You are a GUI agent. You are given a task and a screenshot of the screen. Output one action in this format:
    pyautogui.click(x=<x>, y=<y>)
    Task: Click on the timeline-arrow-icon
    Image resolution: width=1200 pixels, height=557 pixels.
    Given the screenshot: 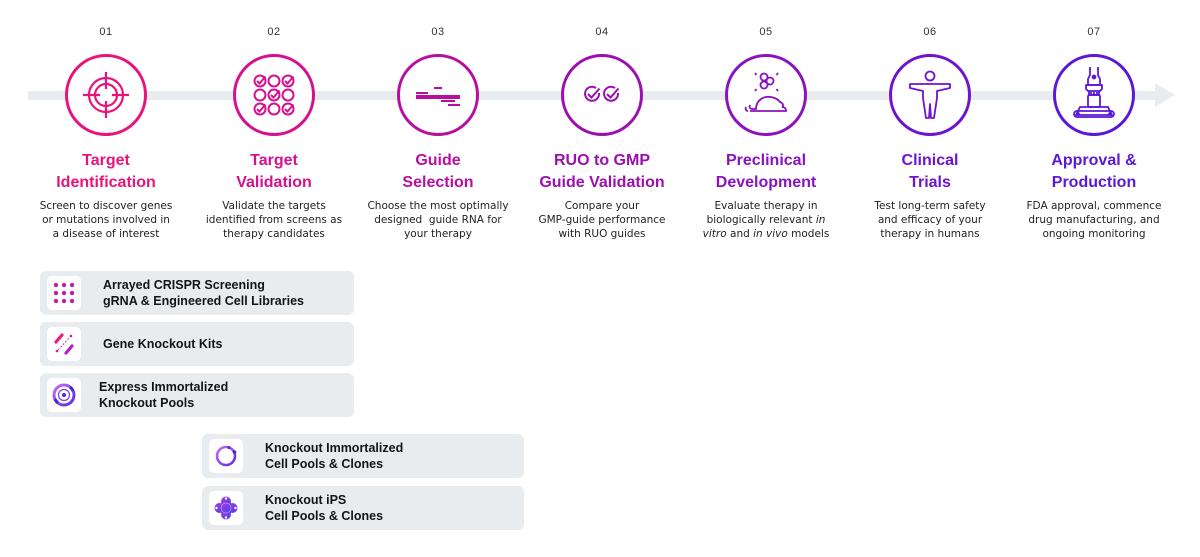 What is the action you would take?
    pyautogui.click(x=1165, y=95)
    